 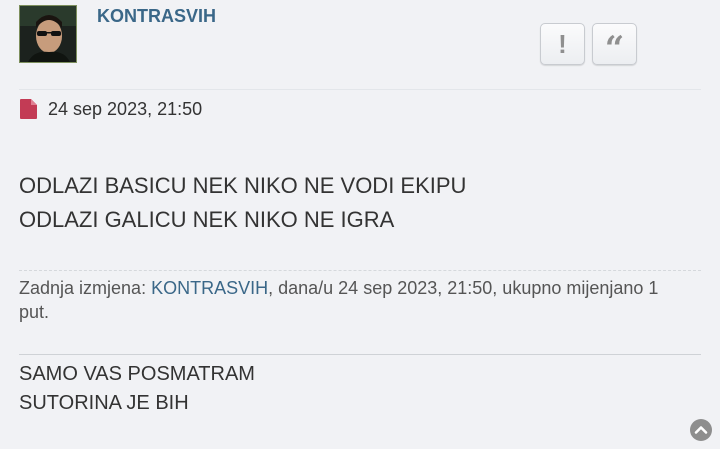 I want to click on report-button: !, so click(x=562, y=44).